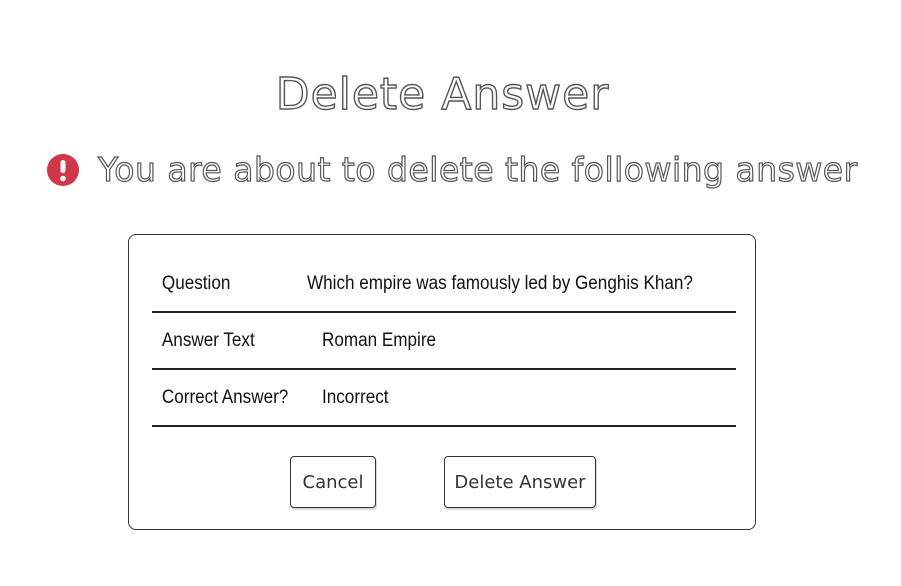 The image size is (901, 586). What do you see at coordinates (442, 95) in the screenshot?
I see `page-title: Delete Answer` at bounding box center [442, 95].